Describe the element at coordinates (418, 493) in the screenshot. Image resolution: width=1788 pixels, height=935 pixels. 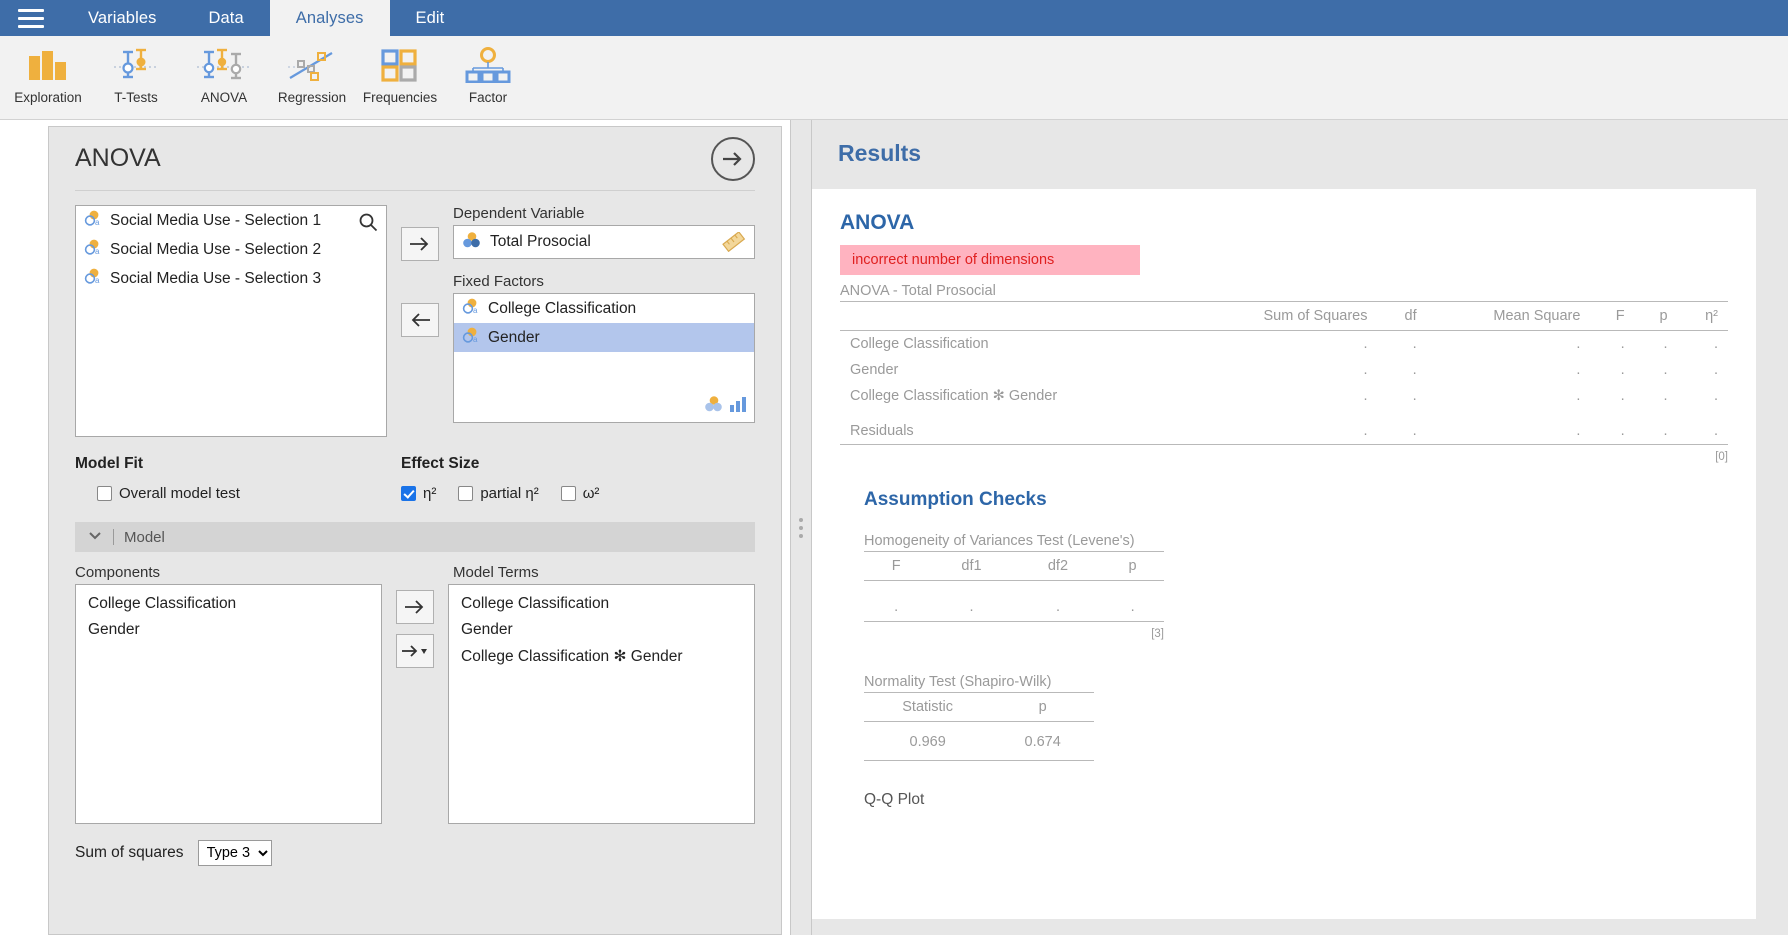
I see `eta-squared-row: η²` at that location.